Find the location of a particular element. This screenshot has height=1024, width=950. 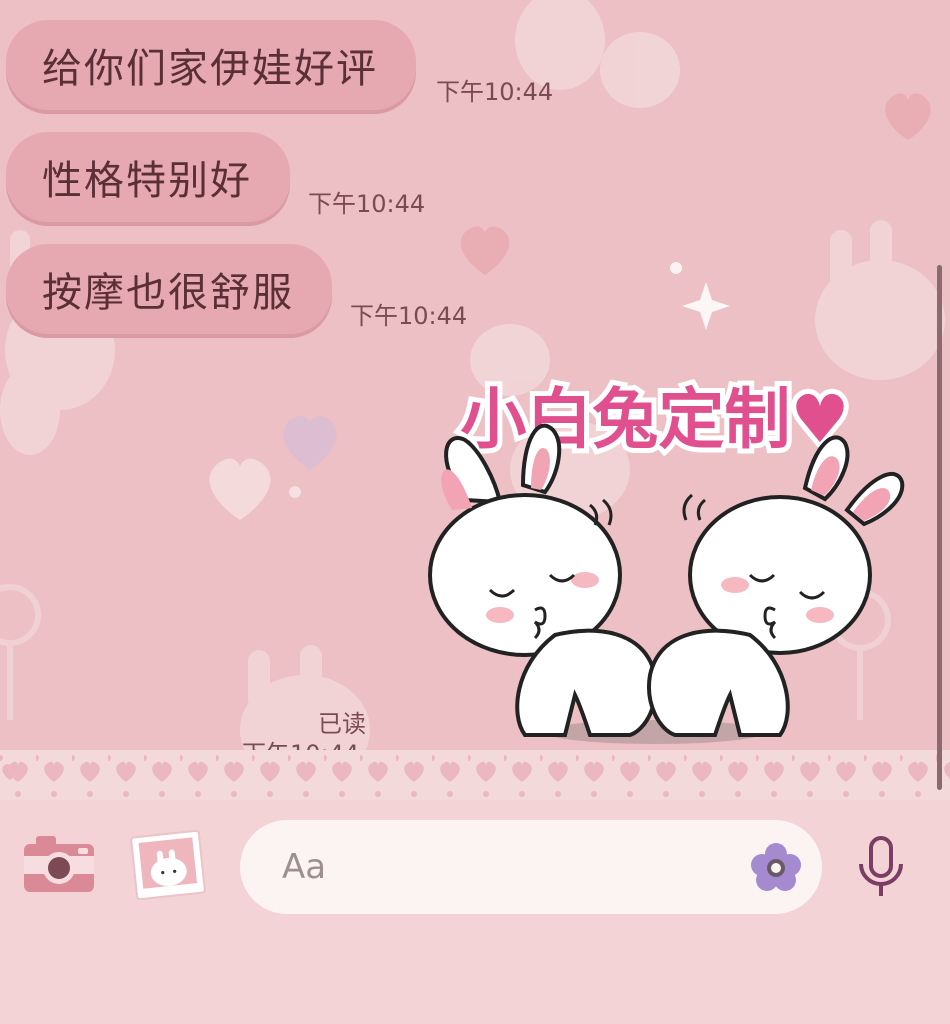

message-input is located at coordinates (531, 867).